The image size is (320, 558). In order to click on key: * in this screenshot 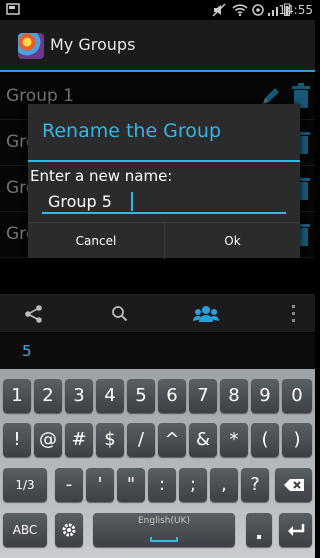, I will do `click(234, 440)`.